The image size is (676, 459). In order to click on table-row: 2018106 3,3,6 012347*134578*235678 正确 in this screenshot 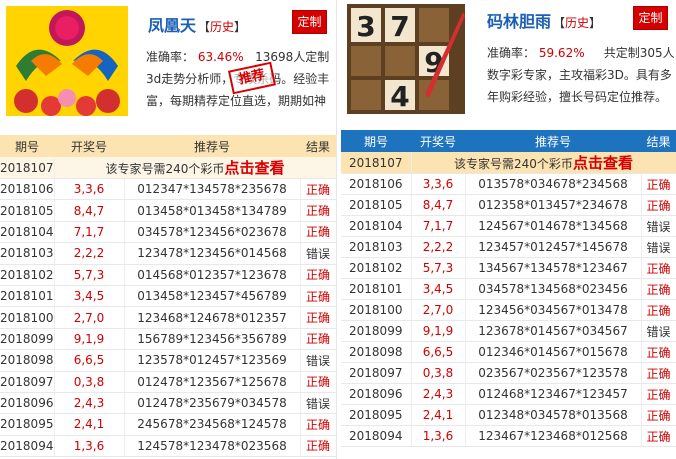, I will do `click(168, 189)`.